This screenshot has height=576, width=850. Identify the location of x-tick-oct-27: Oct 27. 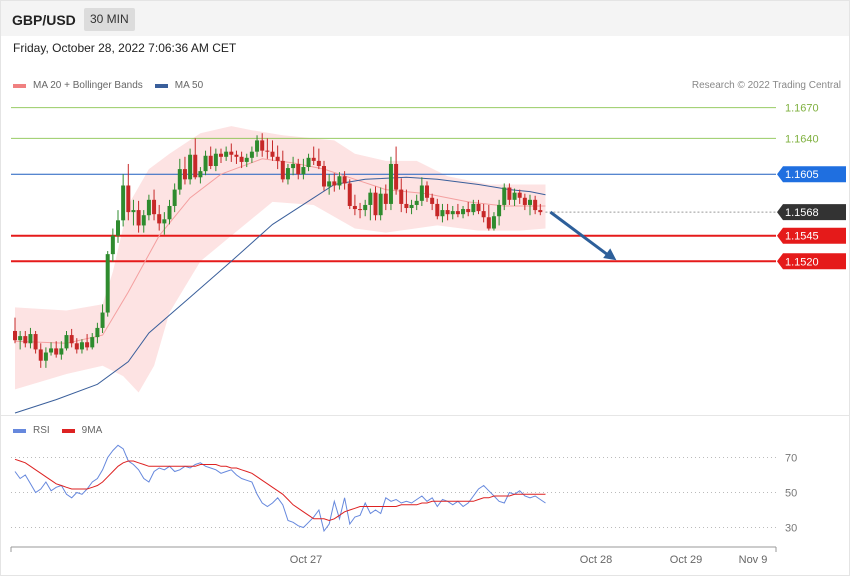
(306, 560).